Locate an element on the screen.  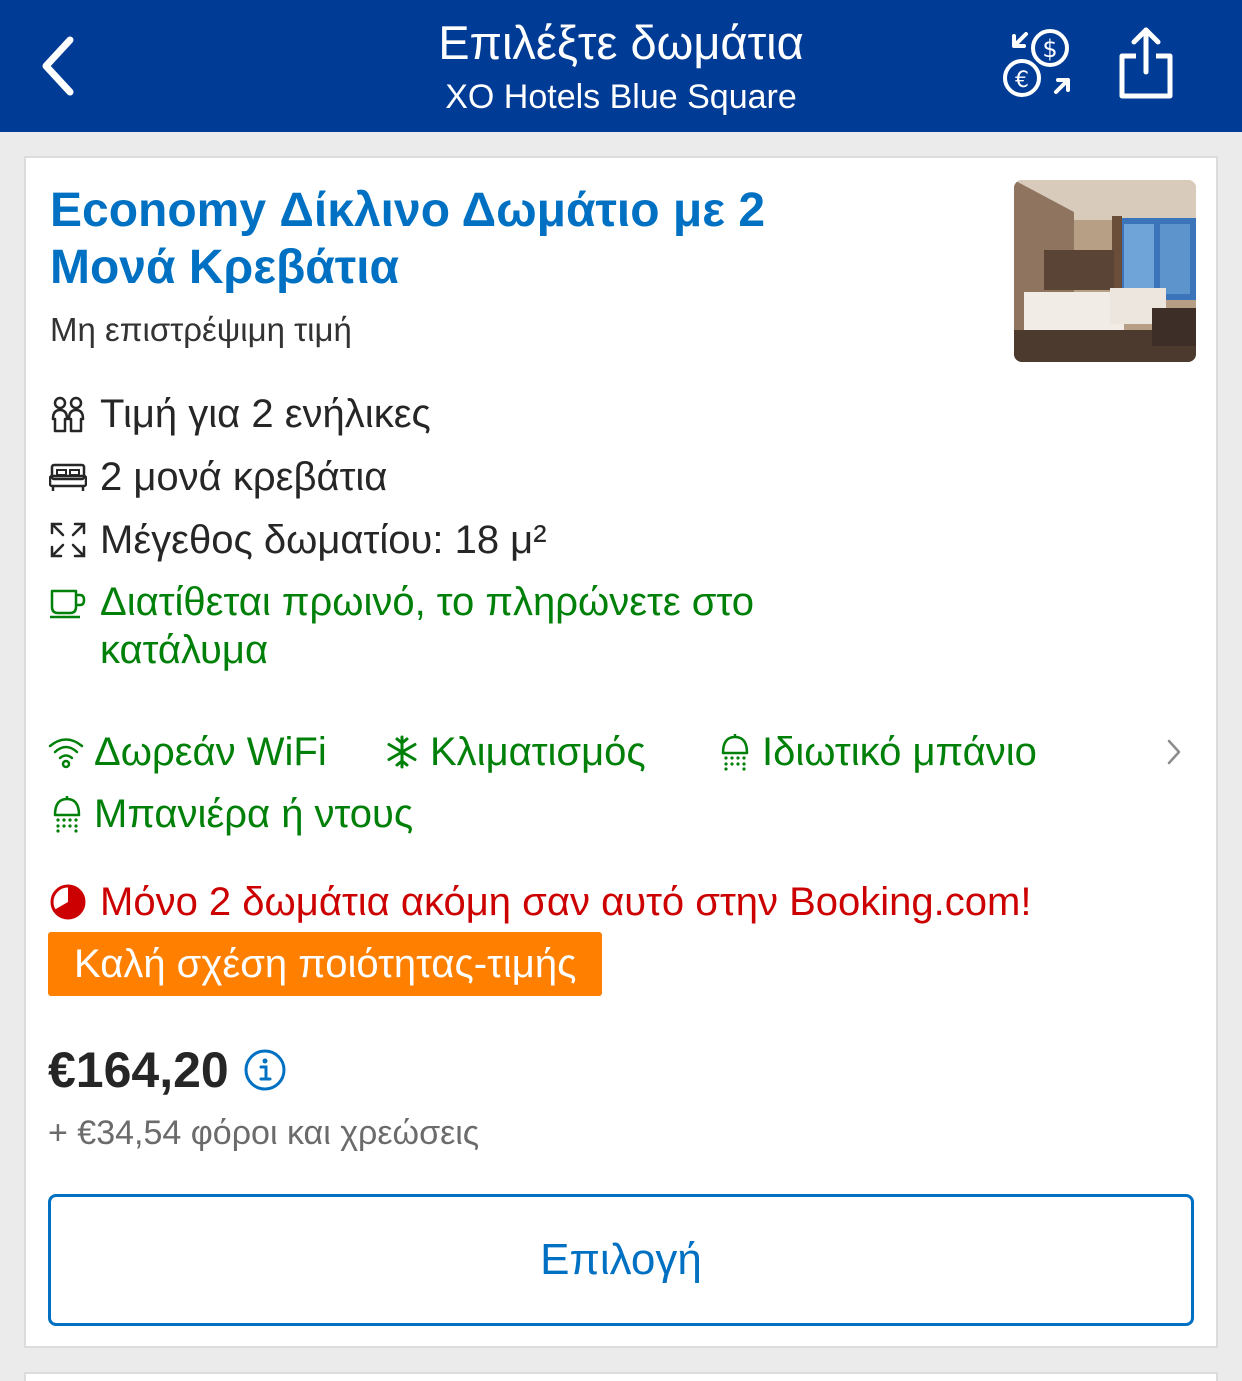
amenity-shower-text: Μπανιέρα ή ντους is located at coordinates (254, 814).